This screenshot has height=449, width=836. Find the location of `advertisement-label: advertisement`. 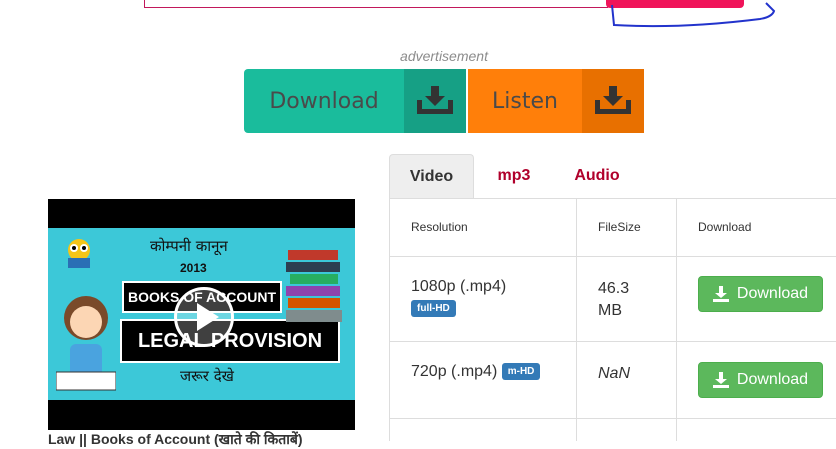

advertisement-label: advertisement is located at coordinates (444, 56).